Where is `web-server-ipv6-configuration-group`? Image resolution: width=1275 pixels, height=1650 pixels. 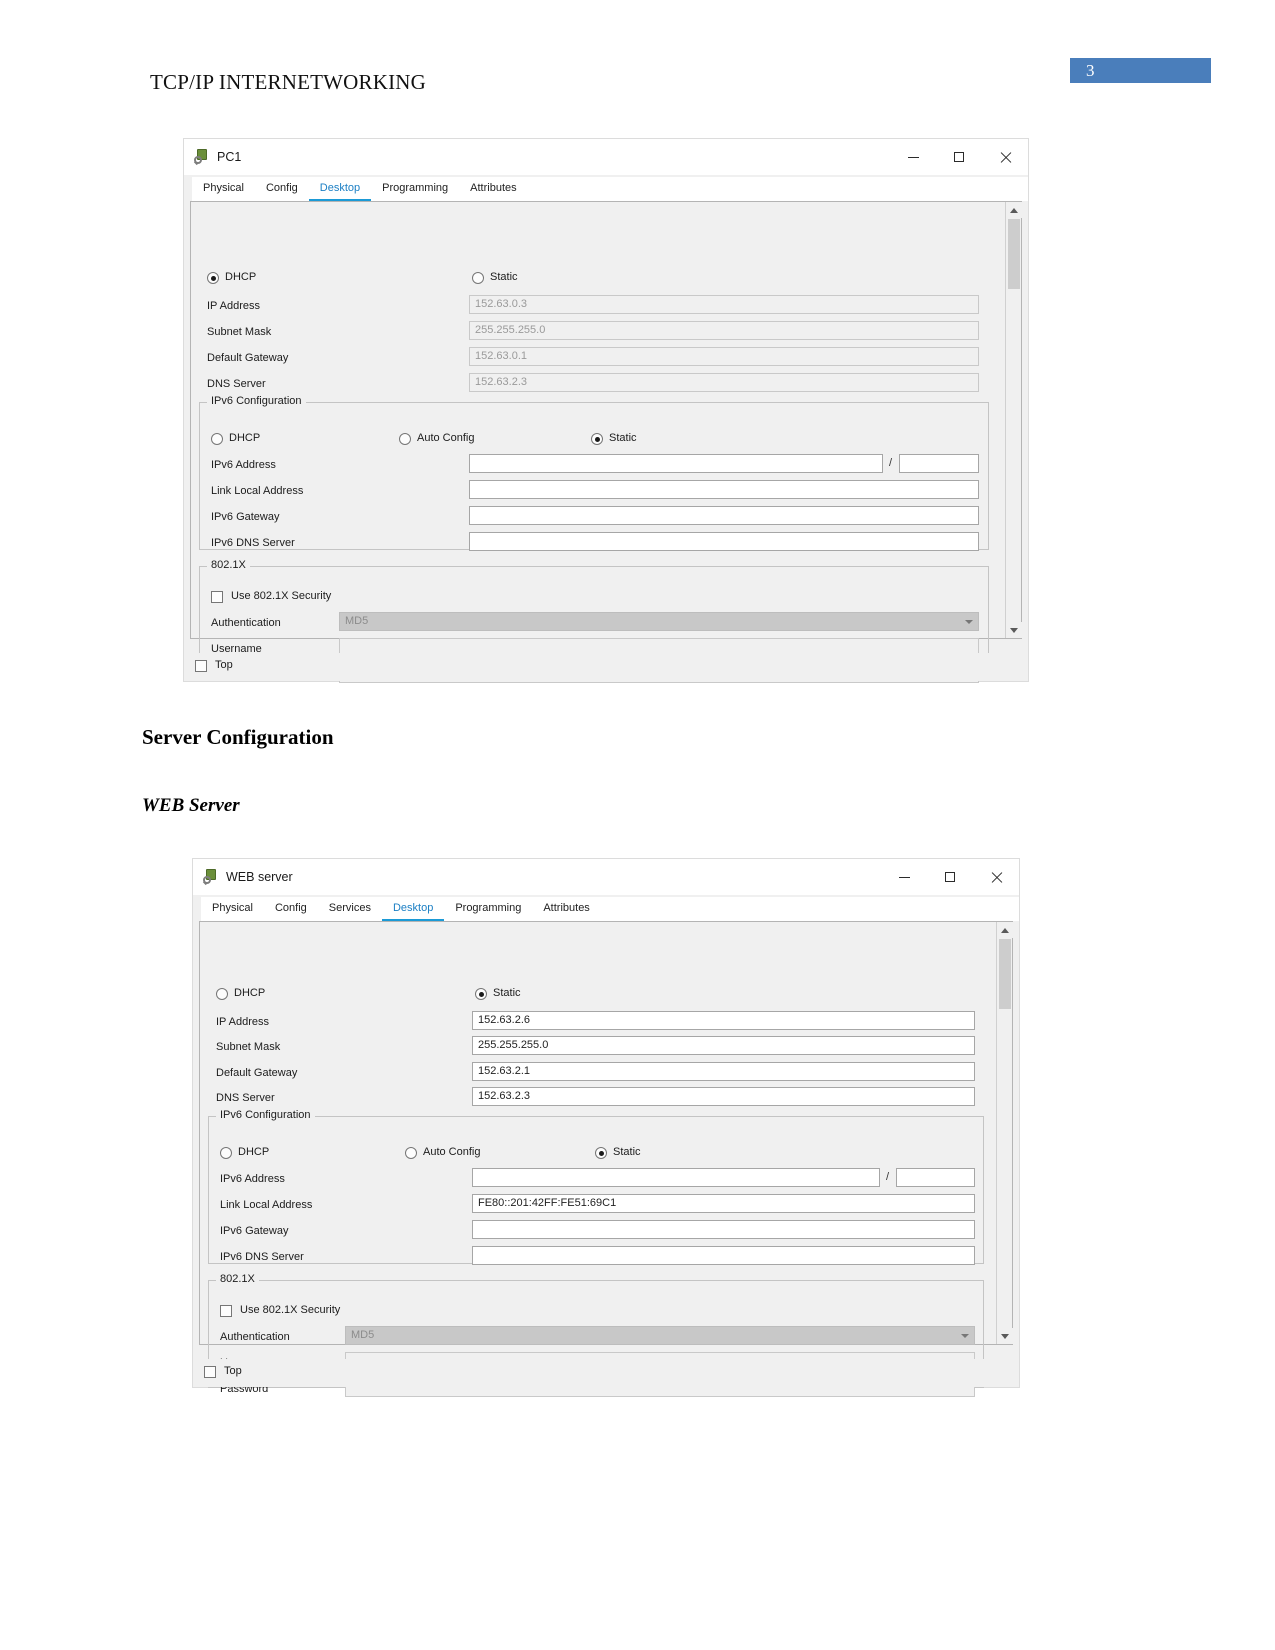 web-server-ipv6-configuration-group is located at coordinates (596, 1190).